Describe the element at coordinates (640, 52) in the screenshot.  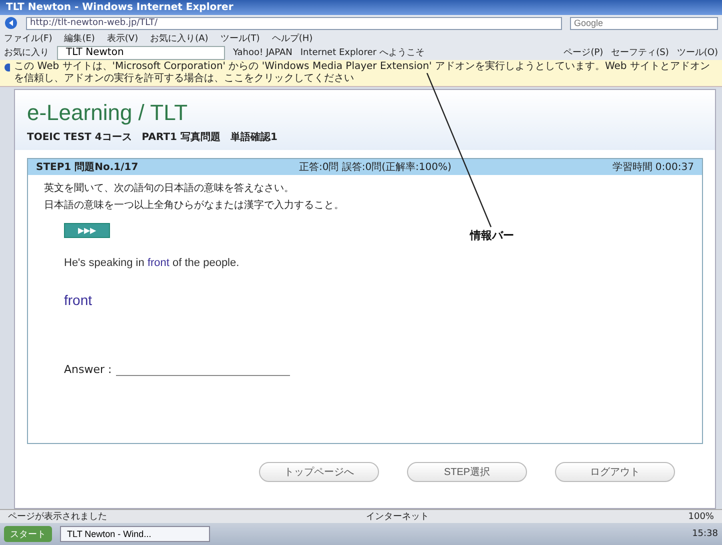
I see `command-button: セーフティ(S)` at that location.